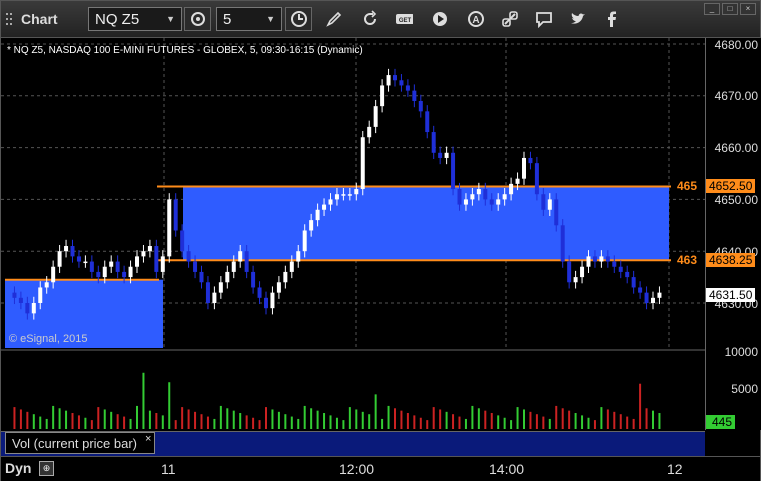  What do you see at coordinates (748, 9) in the screenshot?
I see `close-button: ×` at bounding box center [748, 9].